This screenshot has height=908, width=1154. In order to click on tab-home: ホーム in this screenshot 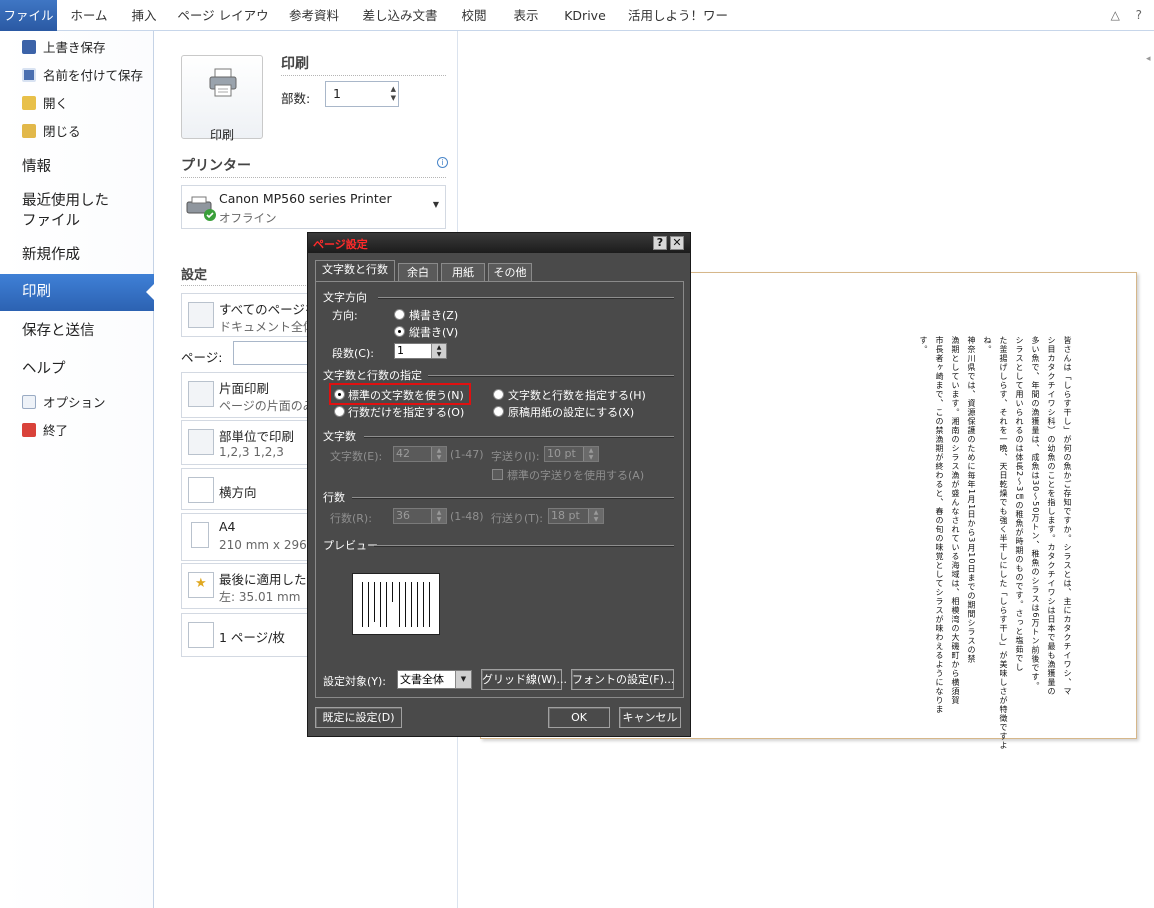, I will do `click(89, 15)`.